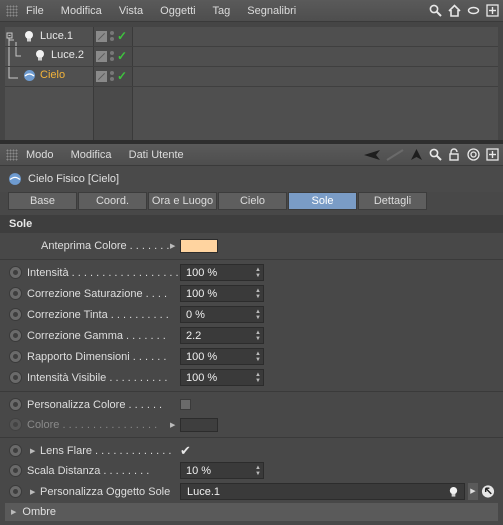 The height and width of the screenshot is (525, 503). Describe the element at coordinates (252, 201) in the screenshot. I see `tab-cielo: Cielo` at that location.